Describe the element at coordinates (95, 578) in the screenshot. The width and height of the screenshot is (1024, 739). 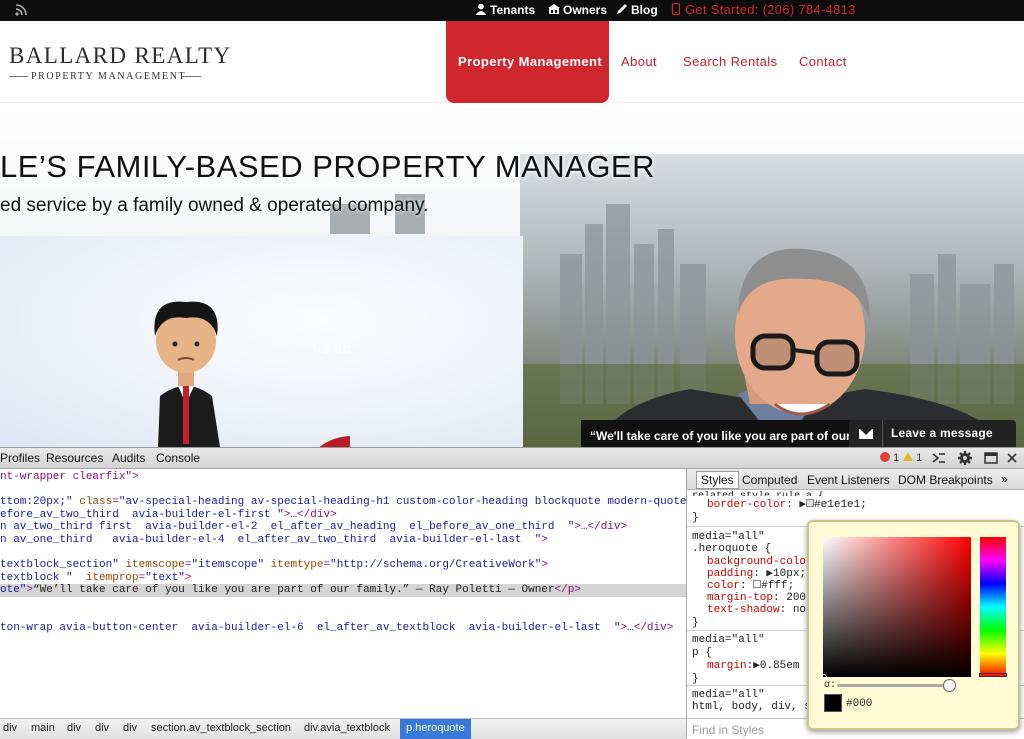
I see `dom-node-line: textblock " itemprop="text">` at that location.